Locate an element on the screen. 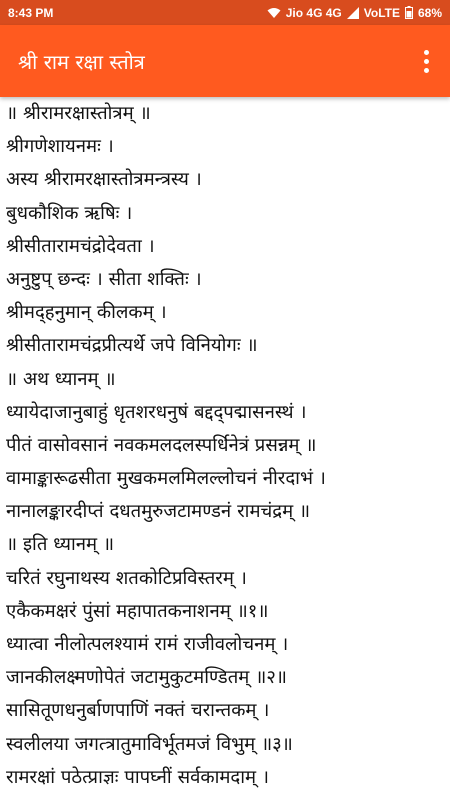 This screenshot has width=450, height=800. verse-line: अस्य श्रीरामरक्षास्तोत्रमन्त्रस्य । is located at coordinates (104, 180).